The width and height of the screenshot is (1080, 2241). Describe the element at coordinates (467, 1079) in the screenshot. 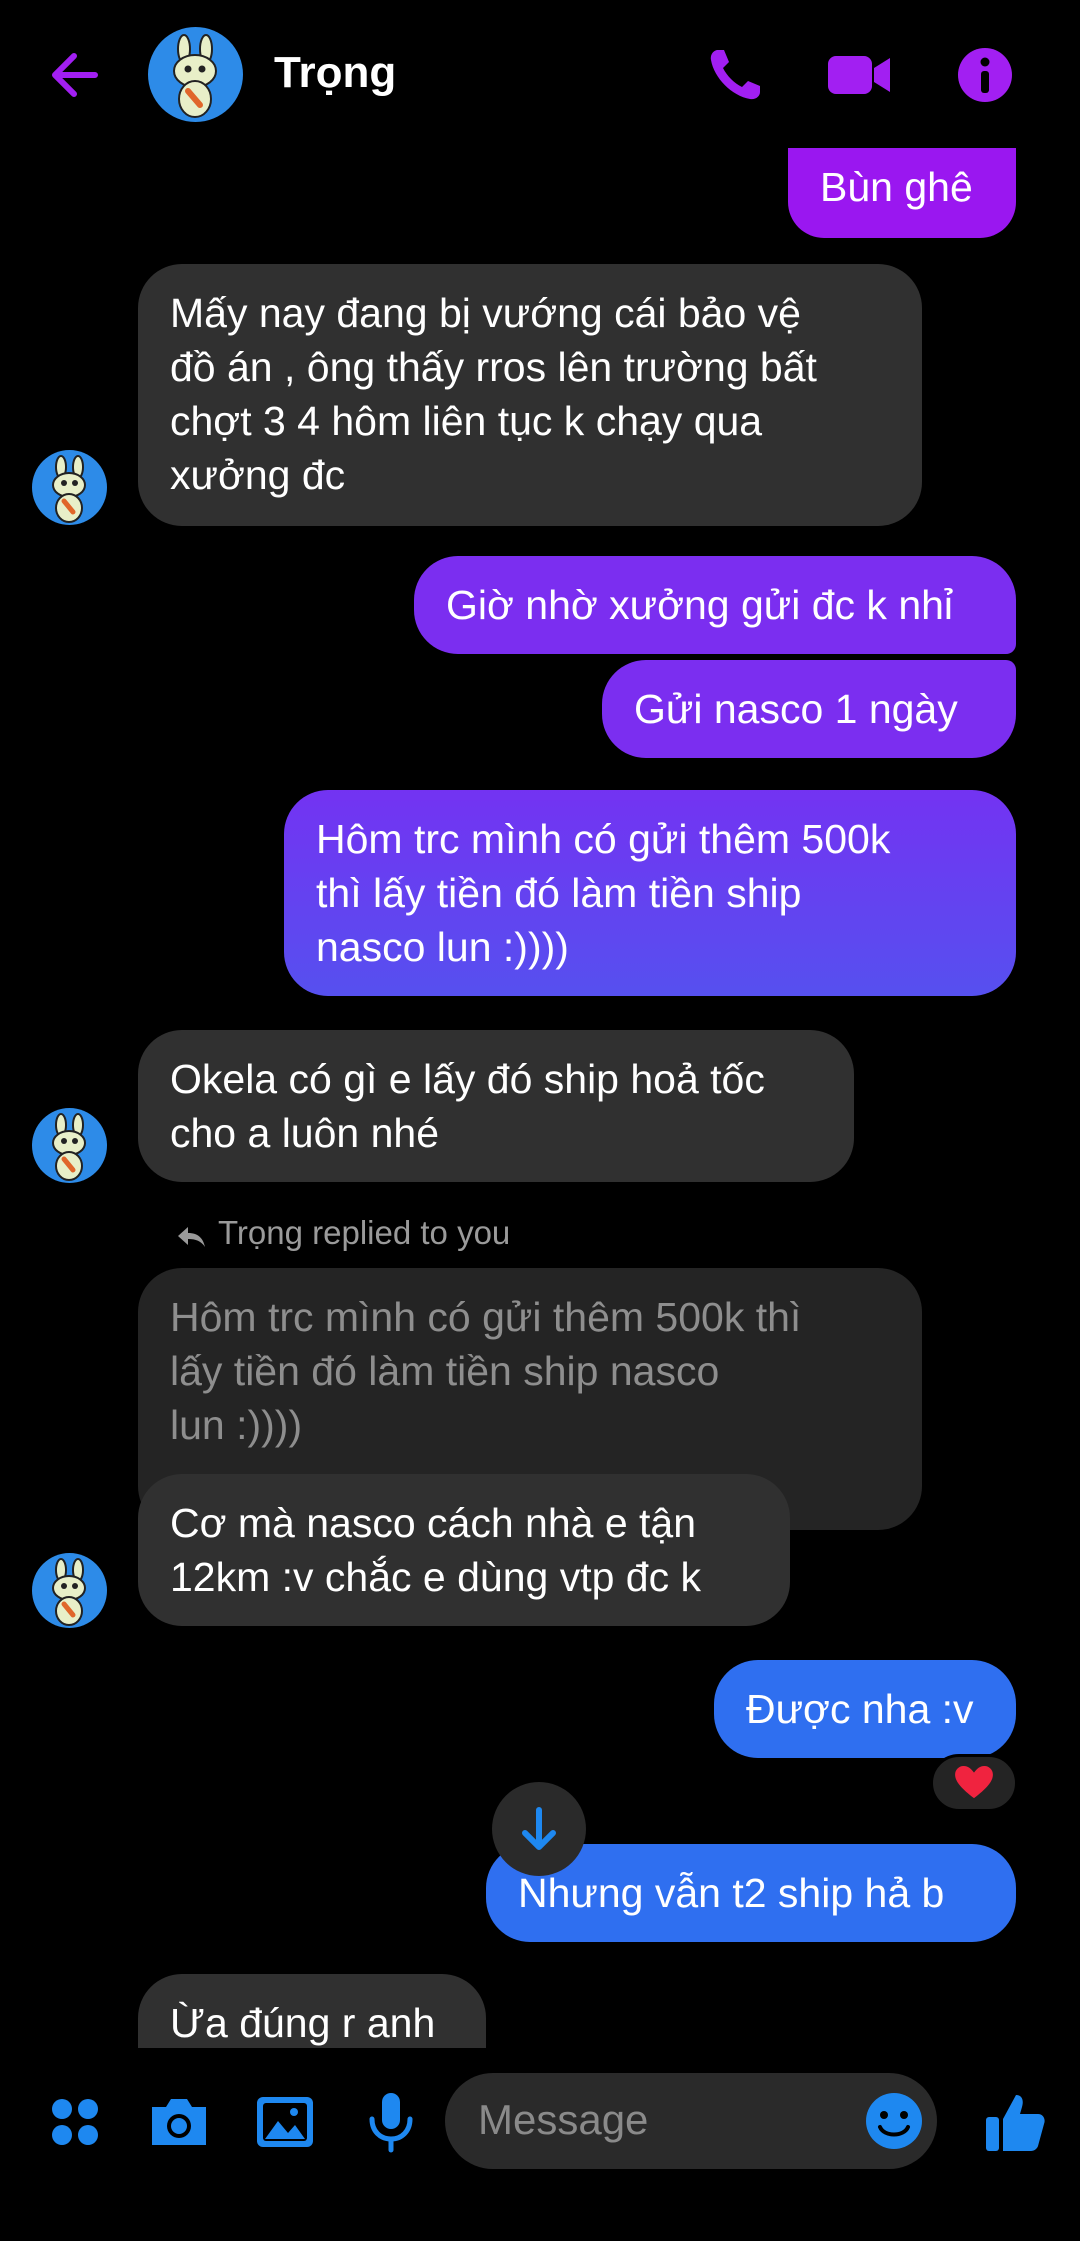

I see `message-line: Okela có gì e lấy đó ship hoả tốc` at that location.